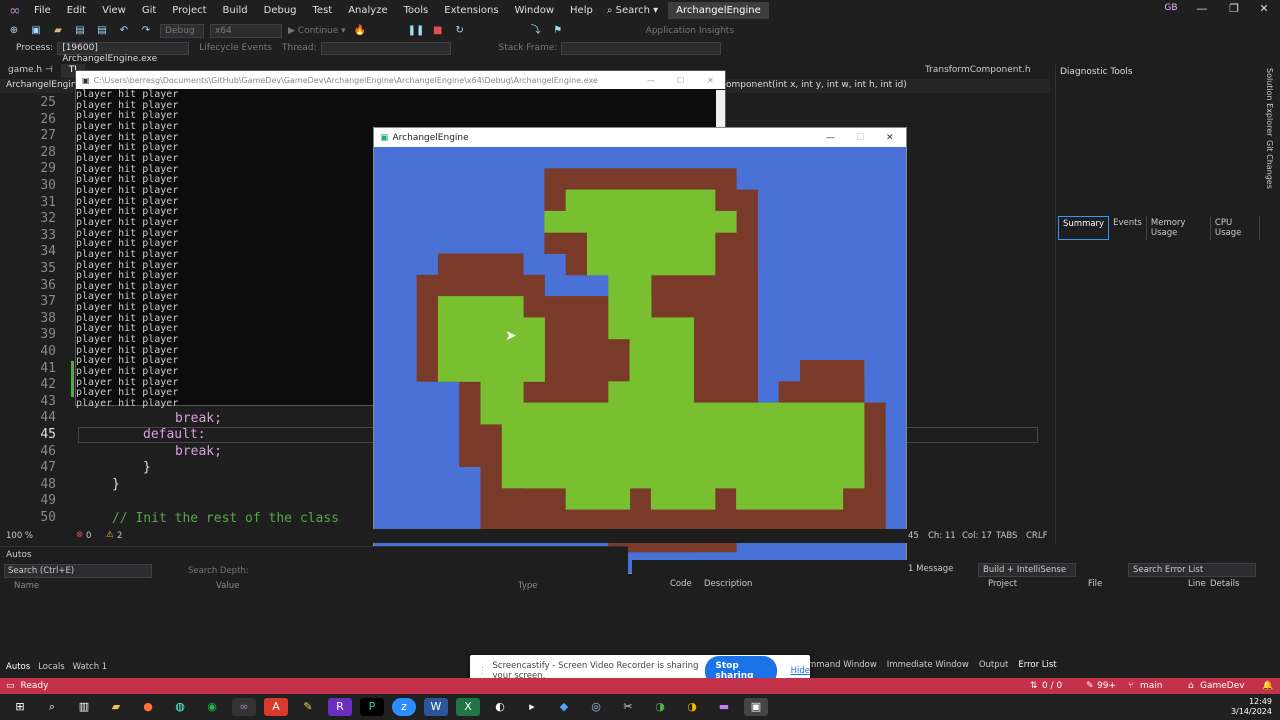 This screenshot has height=720, width=1280. What do you see at coordinates (651, 80) in the screenshot?
I see `console-minimize-icon: —` at bounding box center [651, 80].